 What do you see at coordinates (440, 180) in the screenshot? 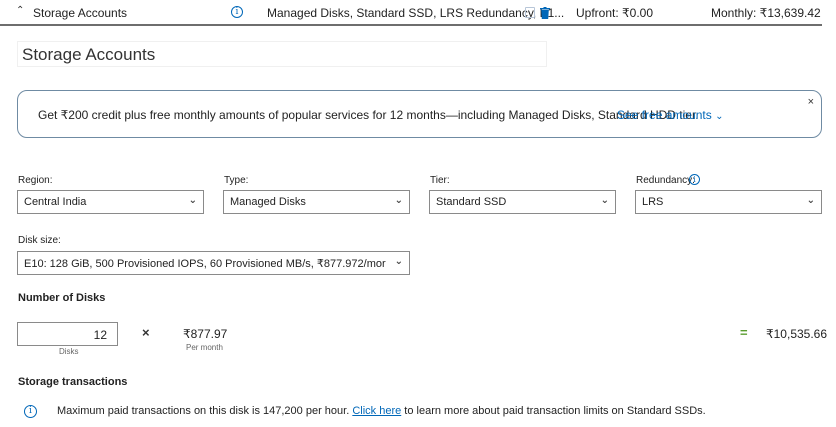
I see `tier-label: Tier:` at bounding box center [440, 180].